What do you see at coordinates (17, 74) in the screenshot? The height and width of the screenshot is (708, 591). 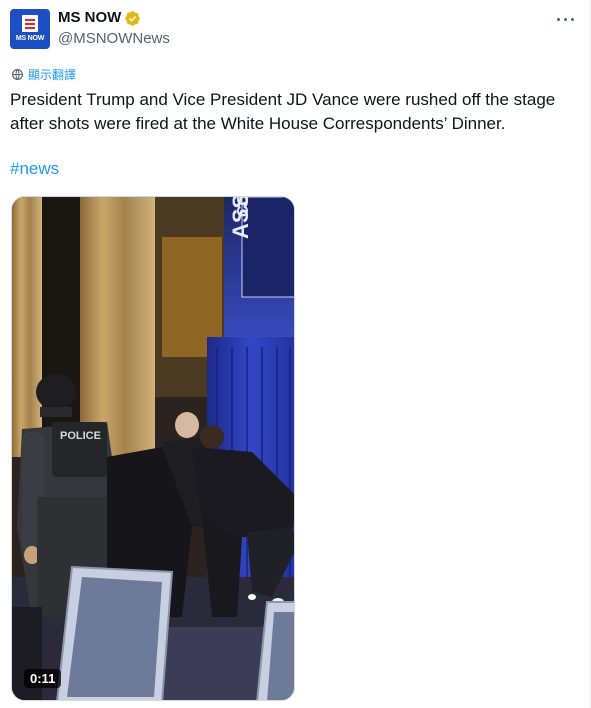 I see `globe-icon` at bounding box center [17, 74].